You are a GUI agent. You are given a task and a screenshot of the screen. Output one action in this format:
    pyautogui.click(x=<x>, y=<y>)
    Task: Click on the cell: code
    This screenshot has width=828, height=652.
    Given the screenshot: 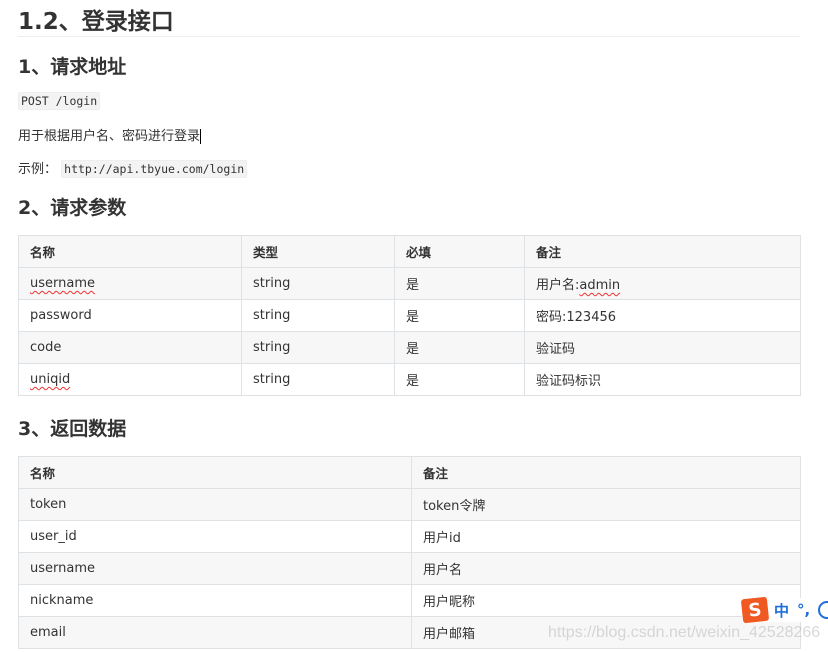 What is the action you would take?
    pyautogui.click(x=130, y=347)
    